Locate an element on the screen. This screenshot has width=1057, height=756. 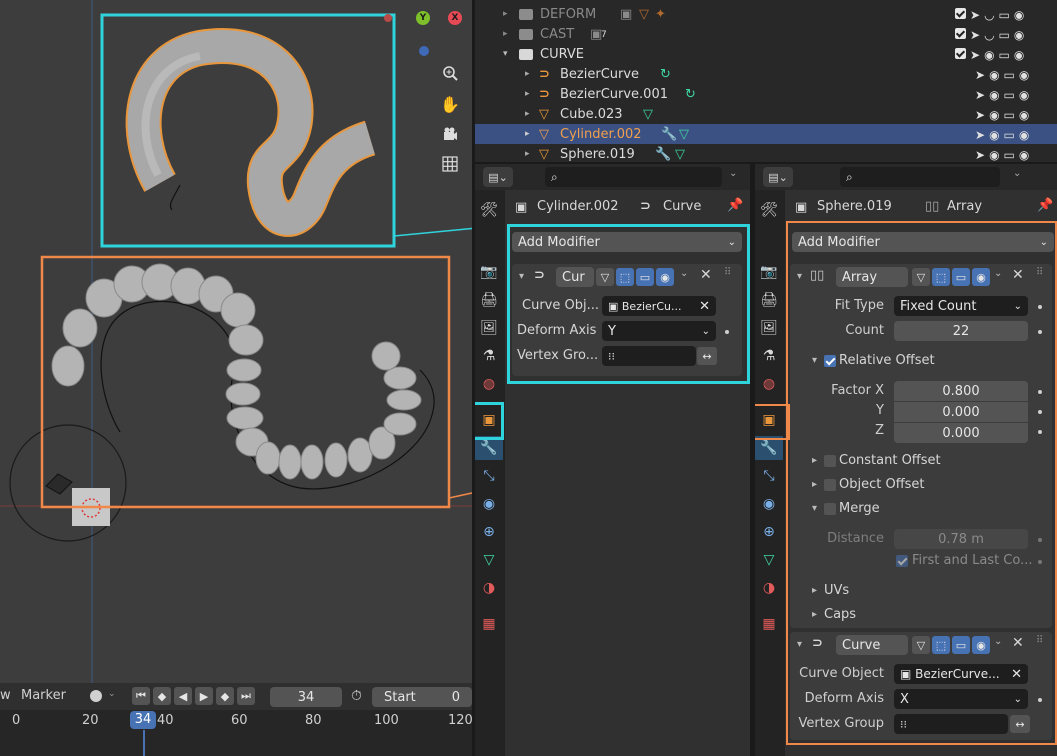
object-offset-checkbox is located at coordinates (830, 485).